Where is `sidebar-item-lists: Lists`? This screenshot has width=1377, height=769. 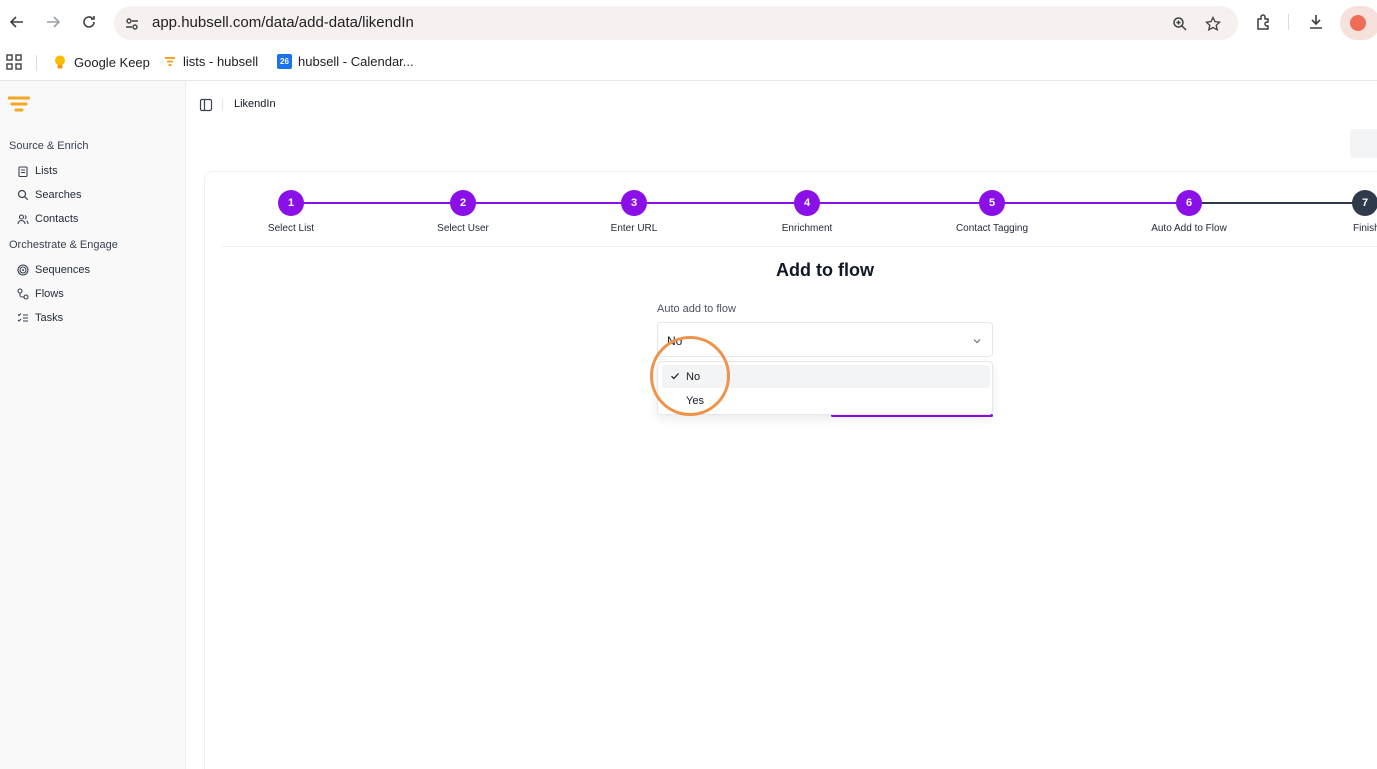
sidebar-item-lists: Lists is located at coordinates (37, 171).